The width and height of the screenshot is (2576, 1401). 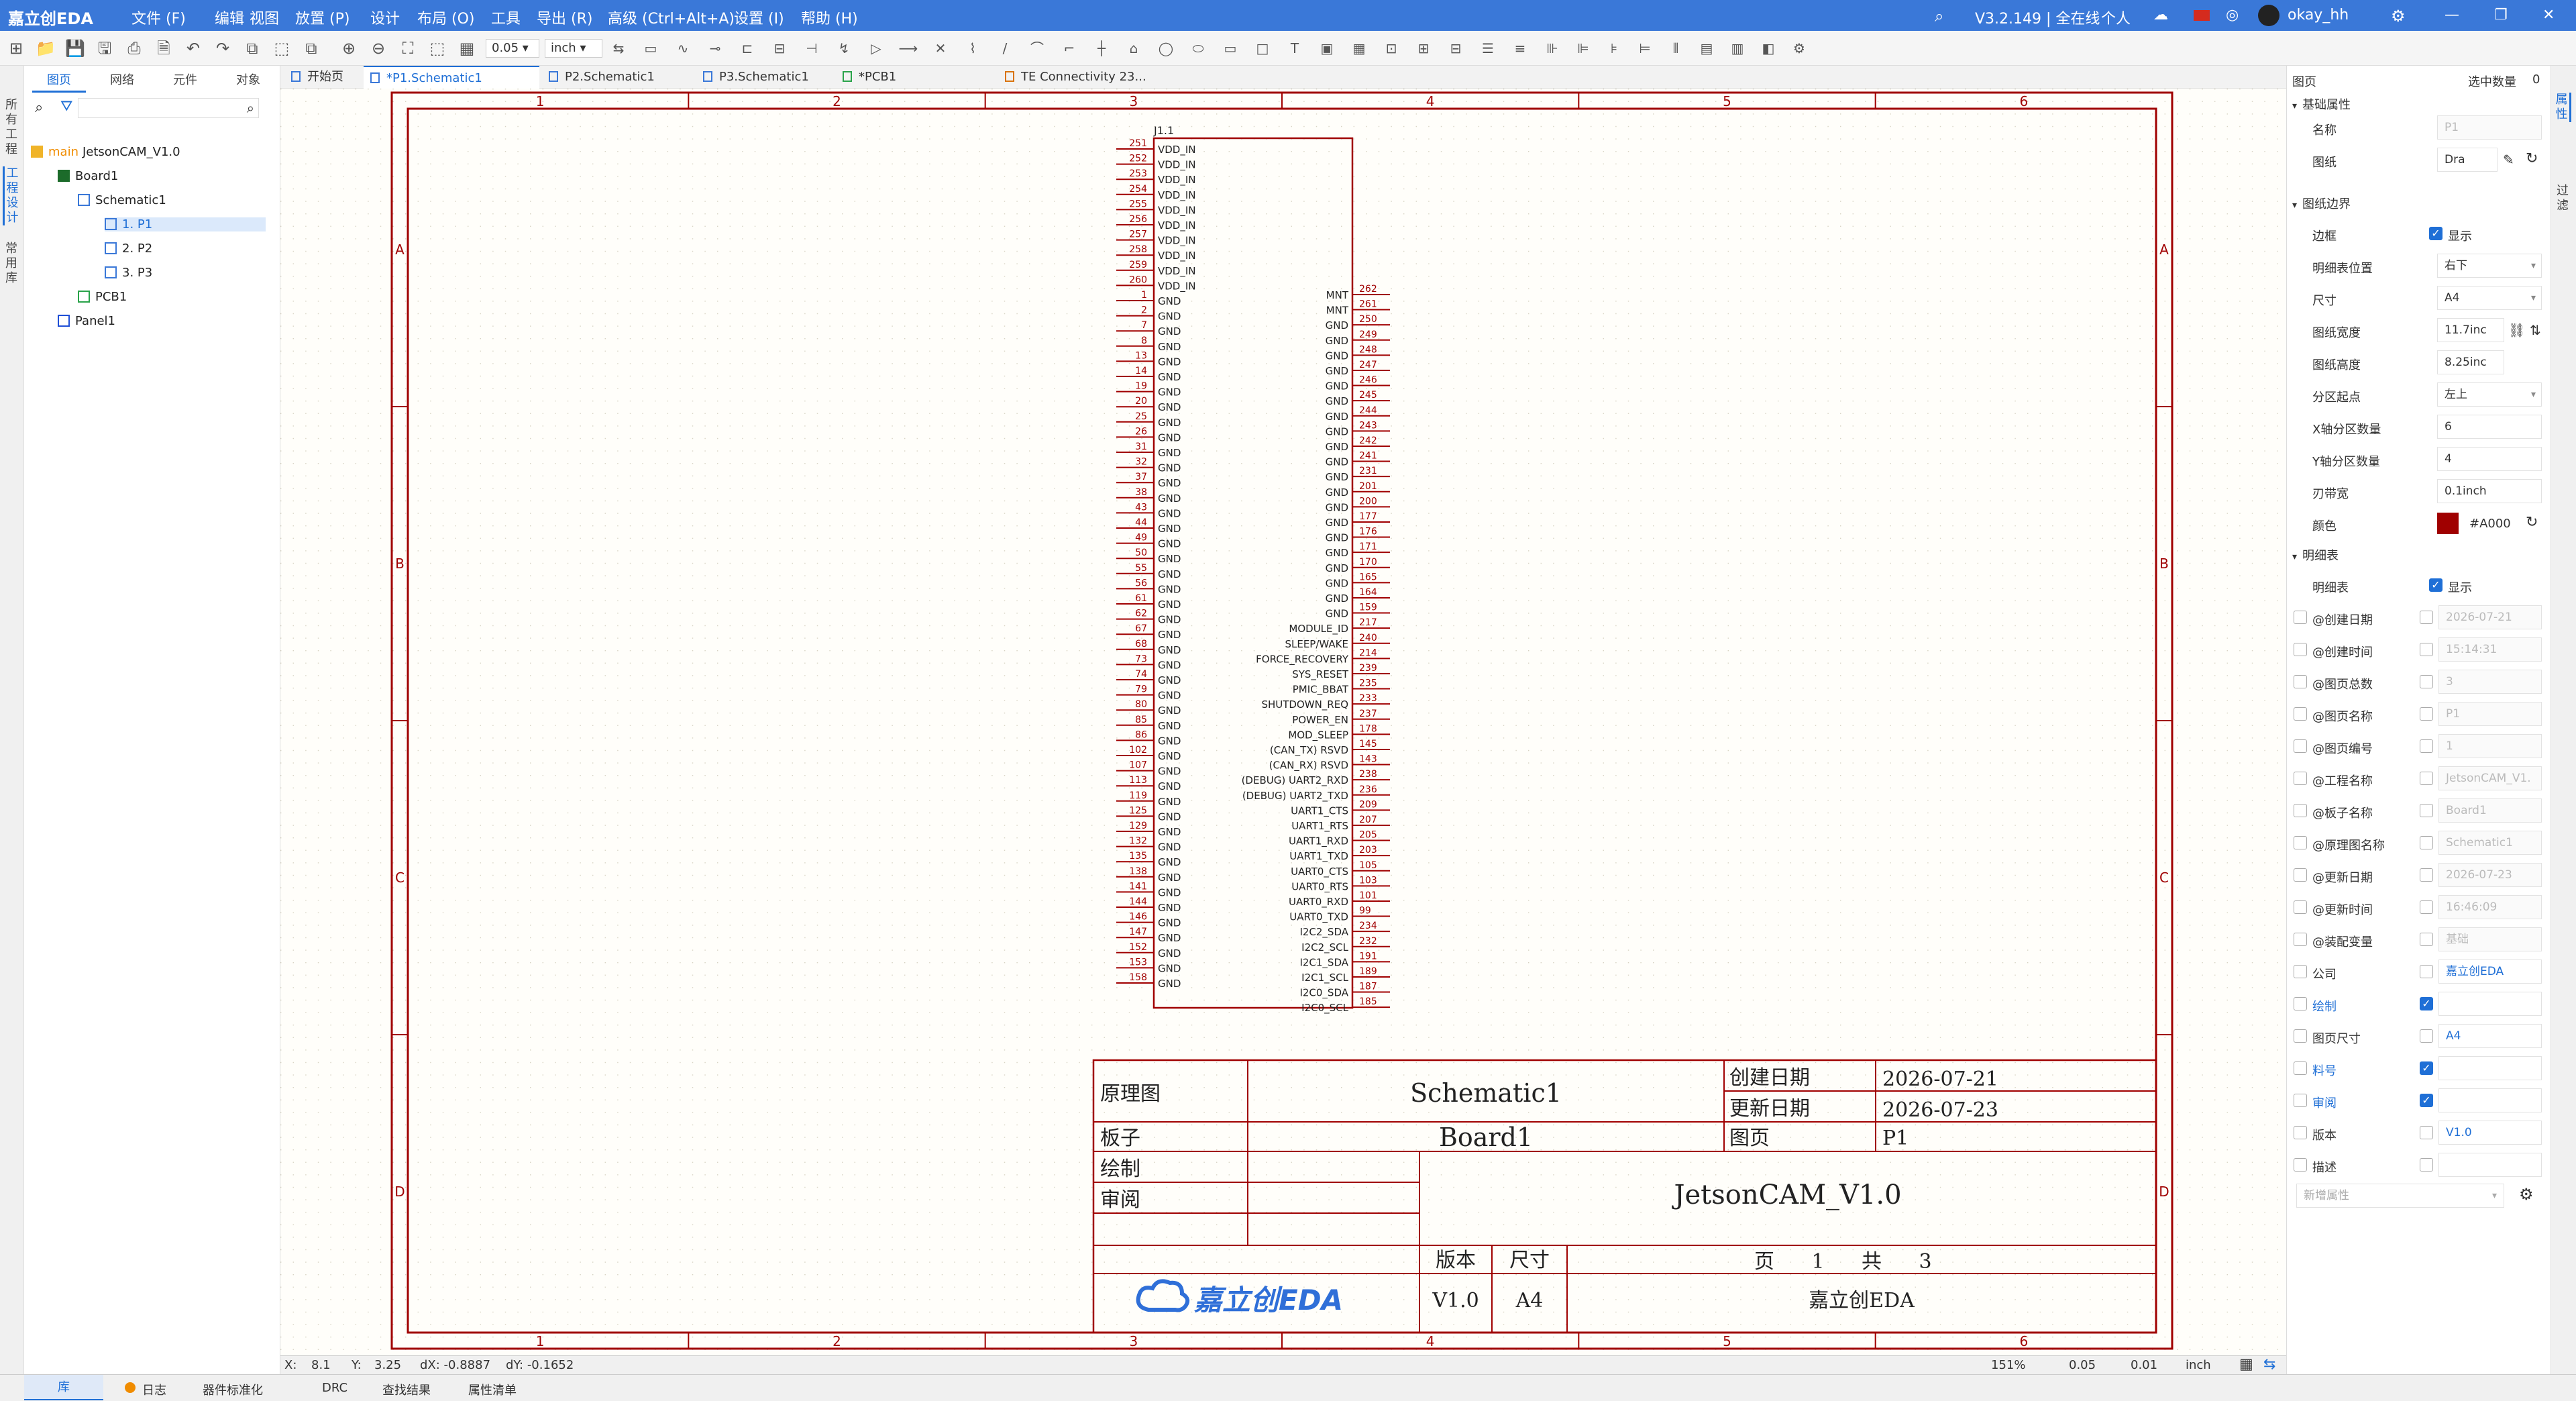 I want to click on tree-item: 2. P2, so click(x=128, y=249).